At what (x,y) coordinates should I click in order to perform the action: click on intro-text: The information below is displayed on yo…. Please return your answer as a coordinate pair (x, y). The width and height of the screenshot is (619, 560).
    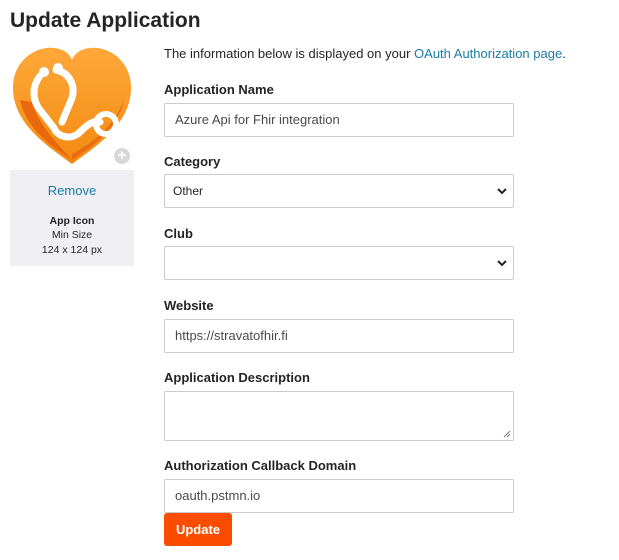
    Looking at the image, I should click on (365, 54).